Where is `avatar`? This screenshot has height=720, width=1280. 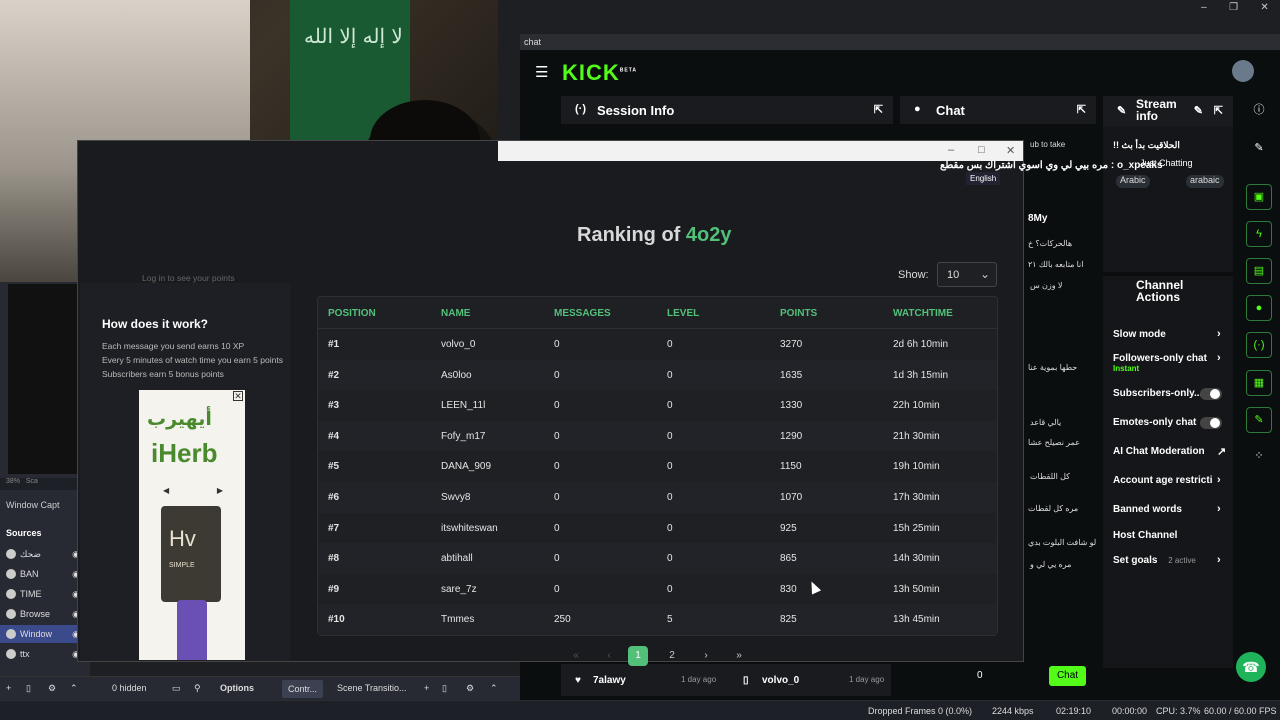
avatar is located at coordinates (1243, 71).